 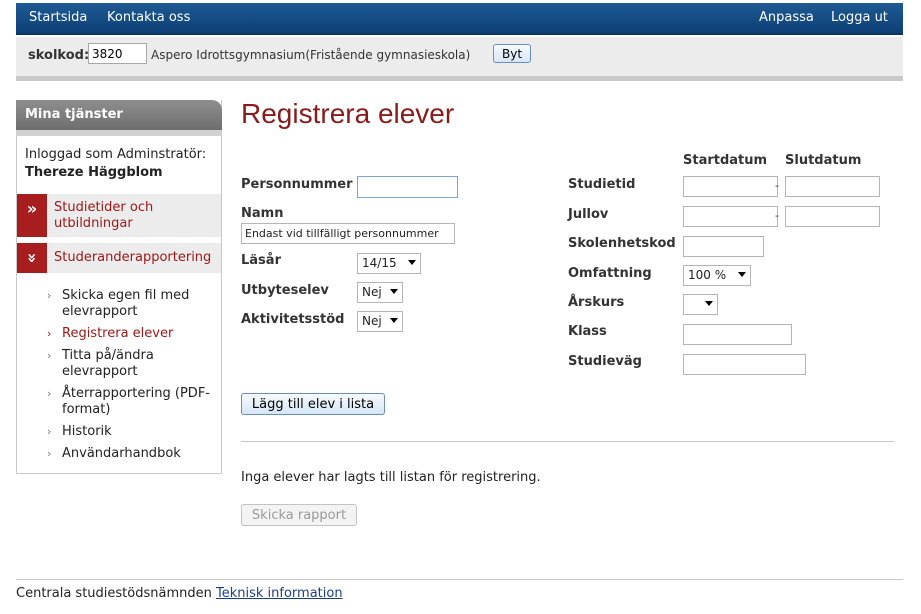 What do you see at coordinates (602, 184) in the screenshot?
I see `study-period-label: Studietid` at bounding box center [602, 184].